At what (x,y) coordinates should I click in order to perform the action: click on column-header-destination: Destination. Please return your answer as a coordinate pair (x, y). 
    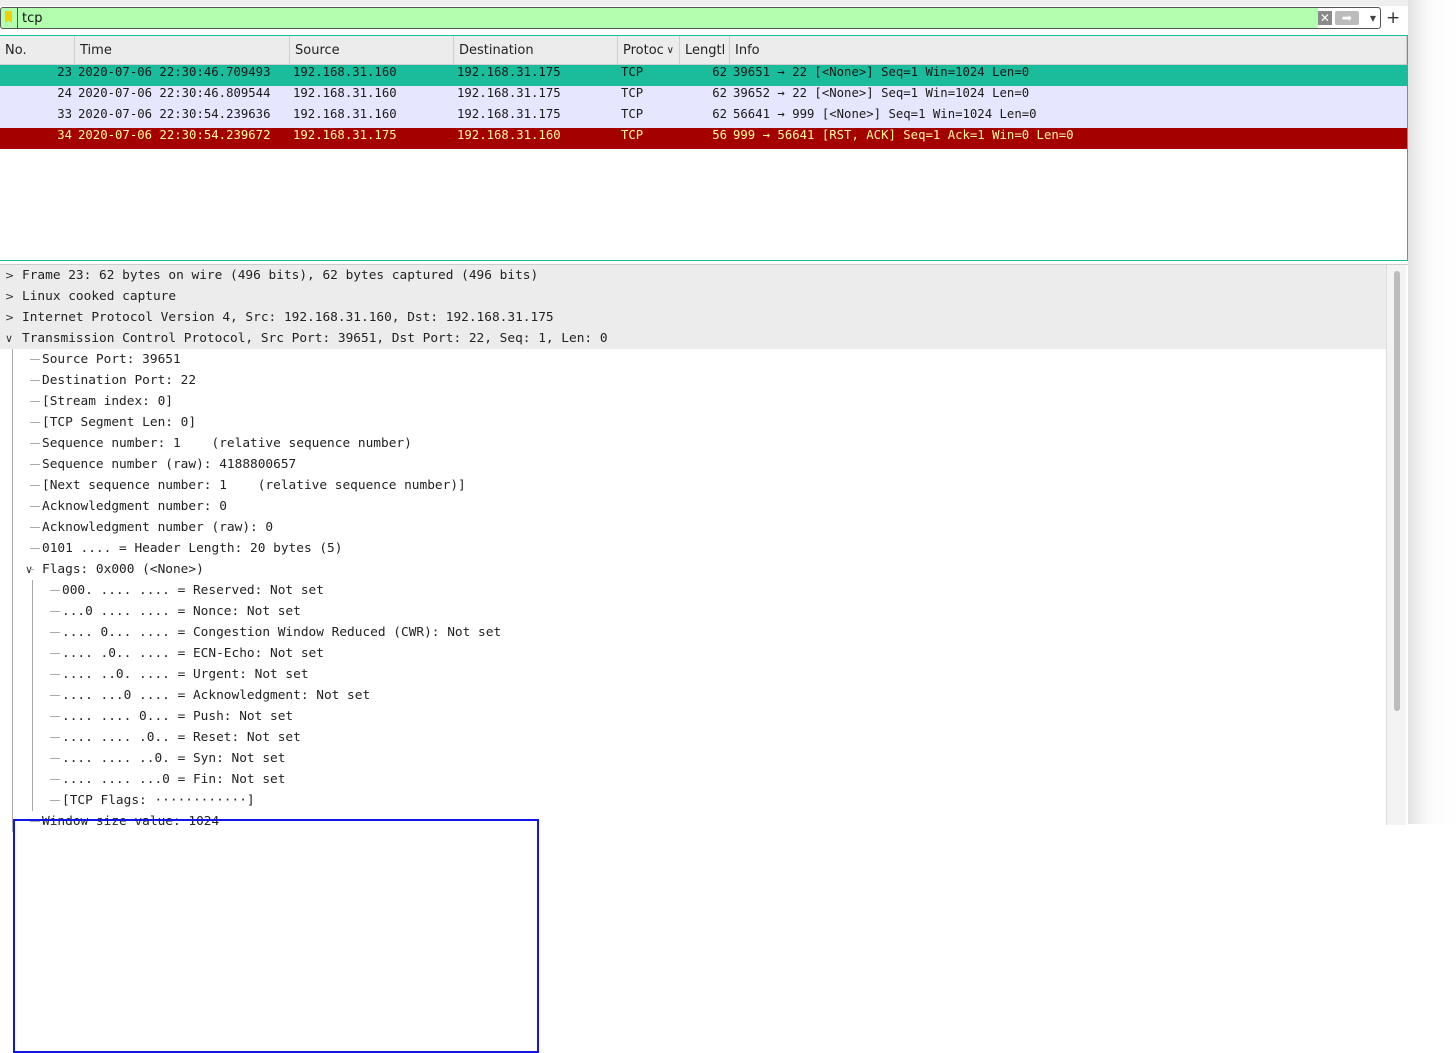
    Looking at the image, I should click on (536, 50).